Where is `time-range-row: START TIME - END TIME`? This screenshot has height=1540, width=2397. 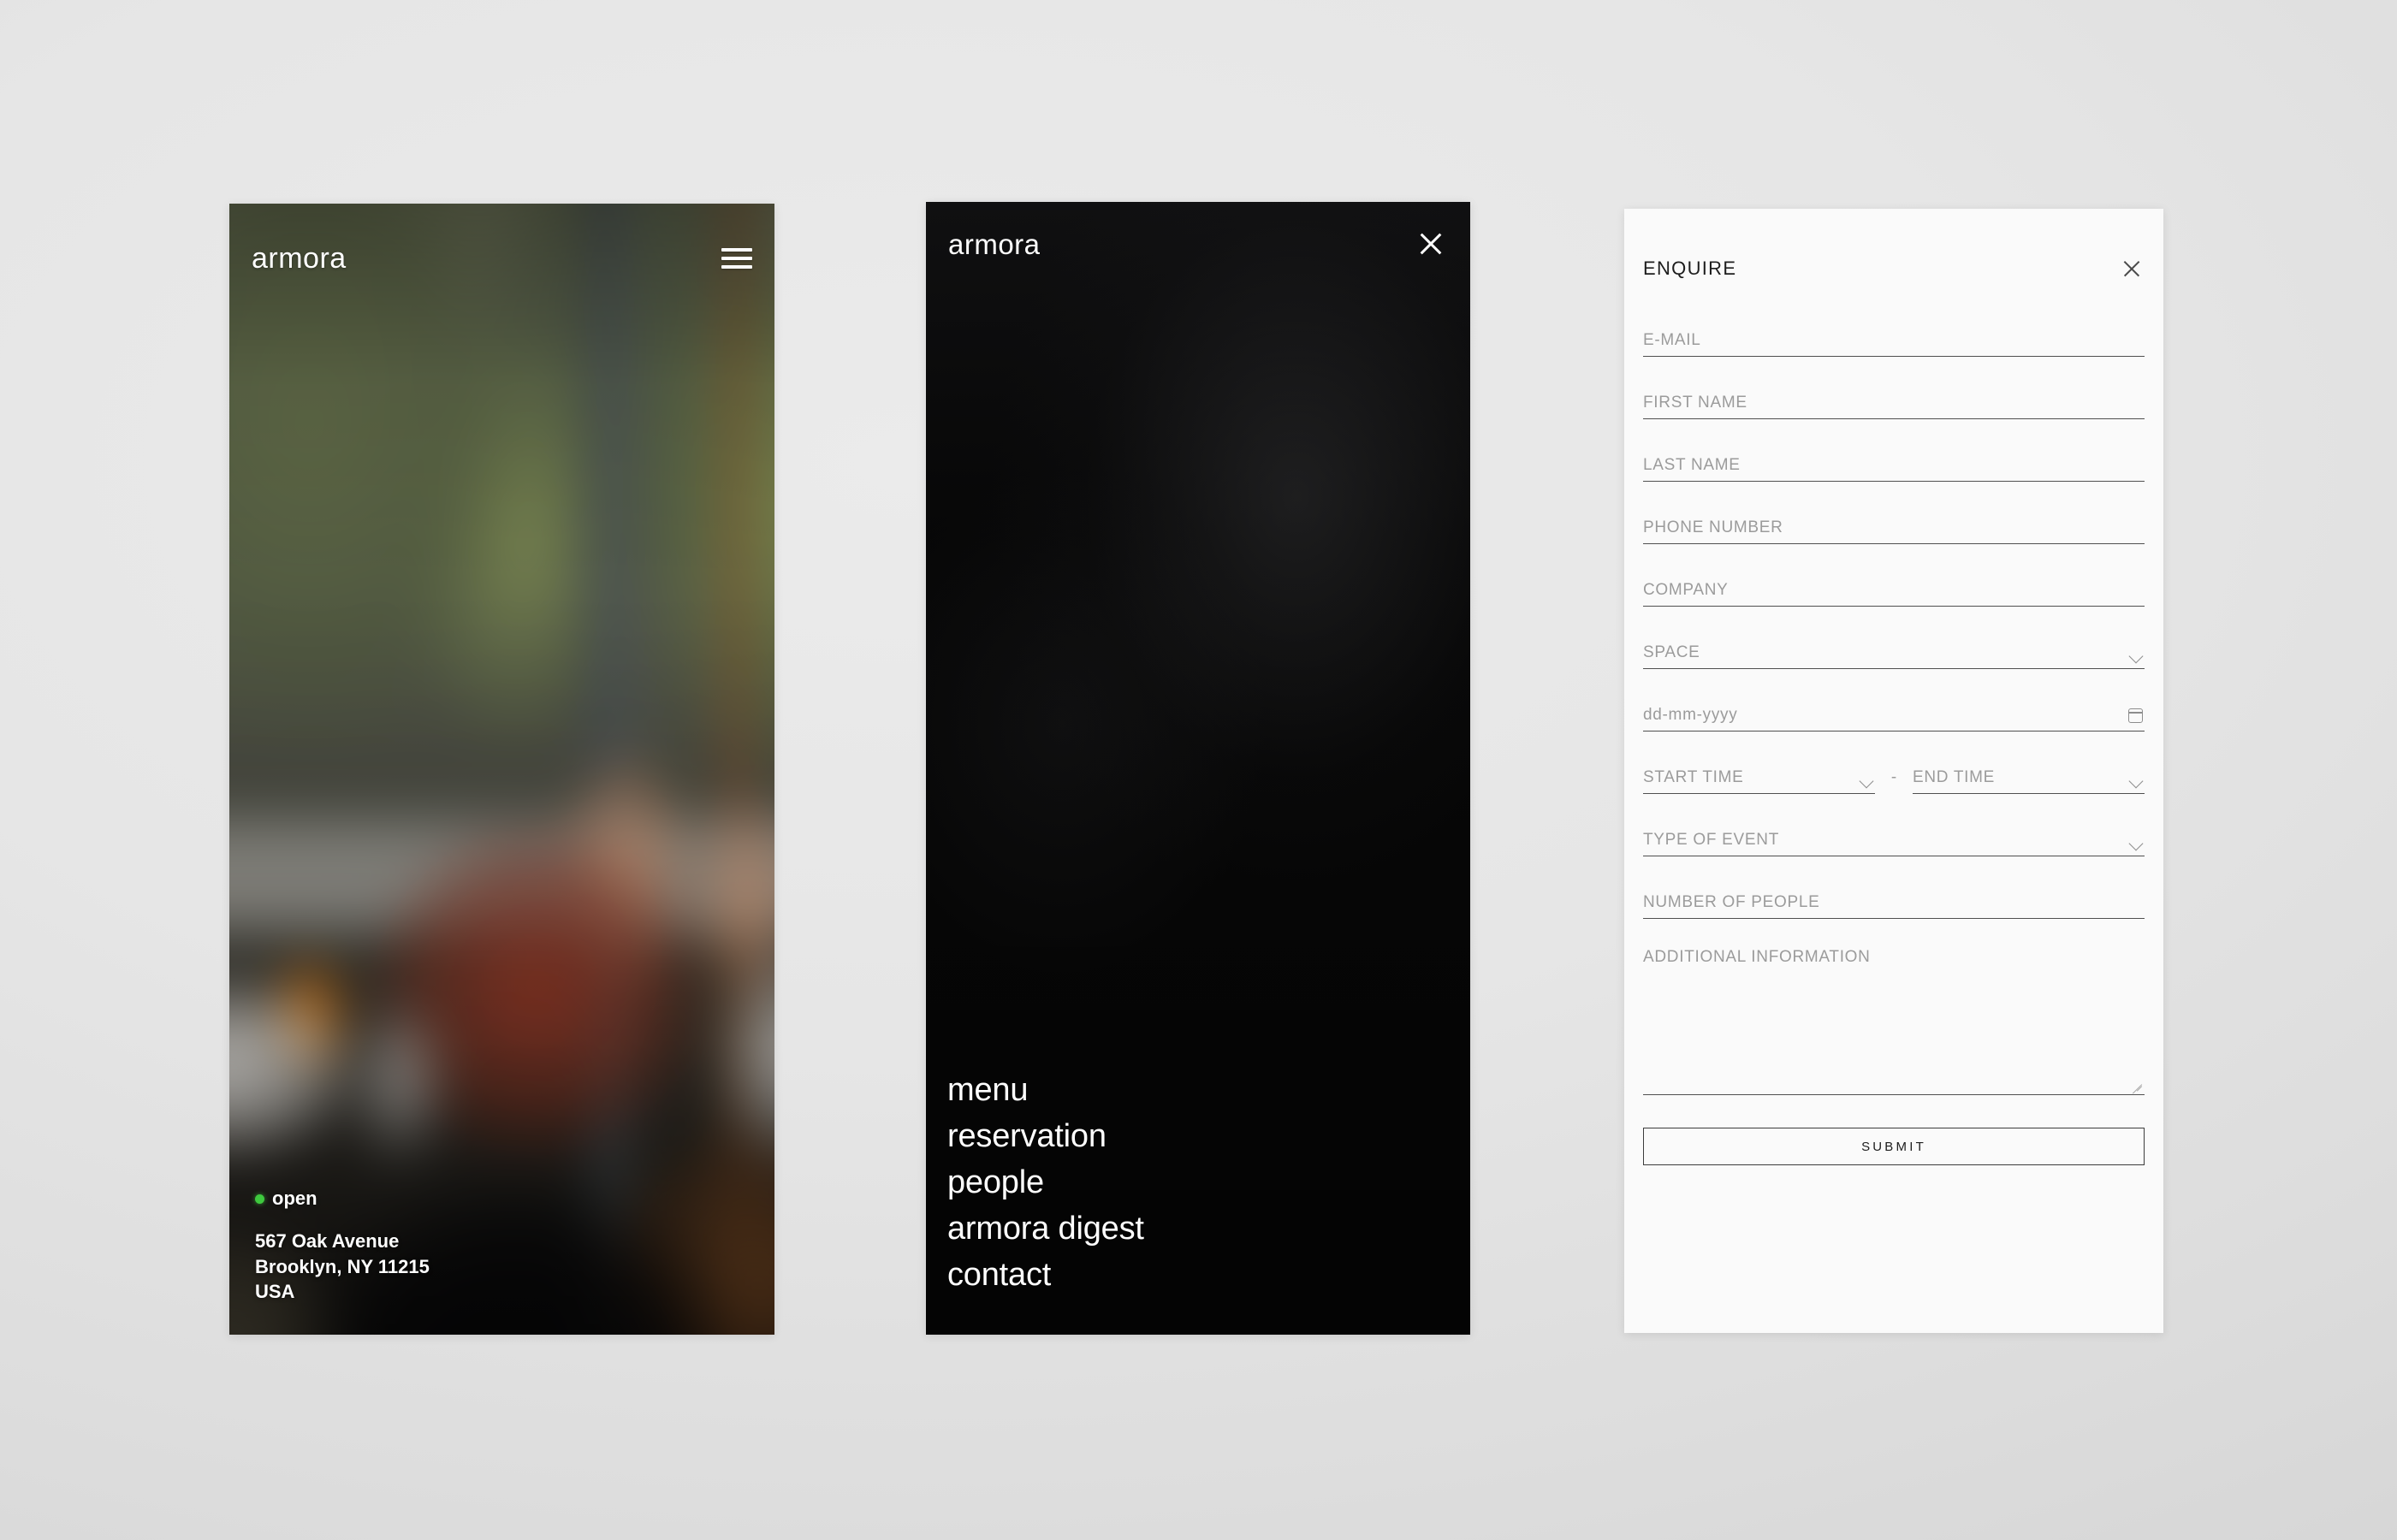
time-range-row: START TIME - END TIME is located at coordinates (1894, 777).